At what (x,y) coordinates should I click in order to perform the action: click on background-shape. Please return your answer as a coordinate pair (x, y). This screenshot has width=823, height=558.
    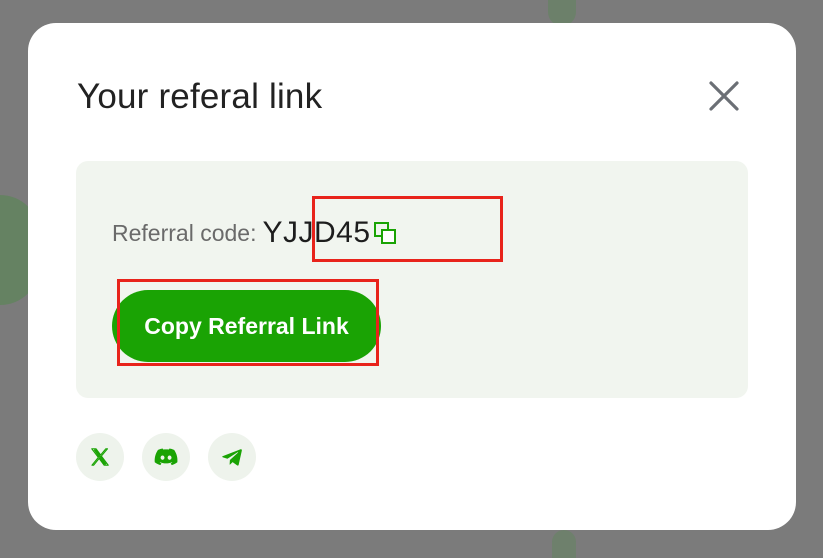
    Looking at the image, I should click on (564, 544).